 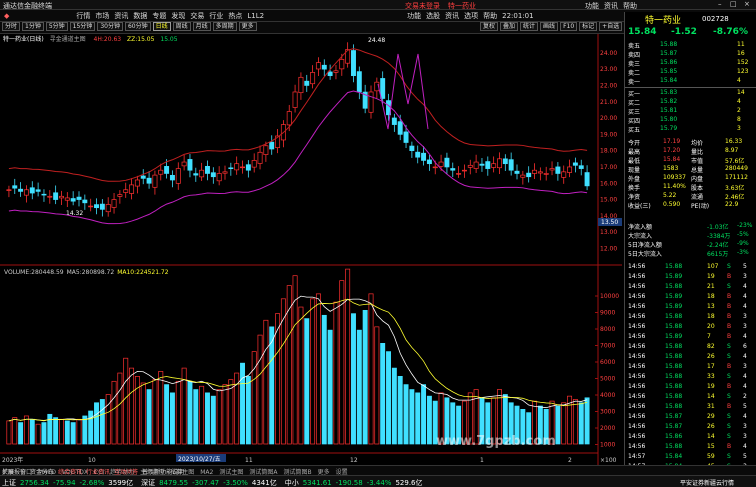 What do you see at coordinates (608, 216) in the screenshot?
I see `price-axis-label: 14.00` at bounding box center [608, 216].